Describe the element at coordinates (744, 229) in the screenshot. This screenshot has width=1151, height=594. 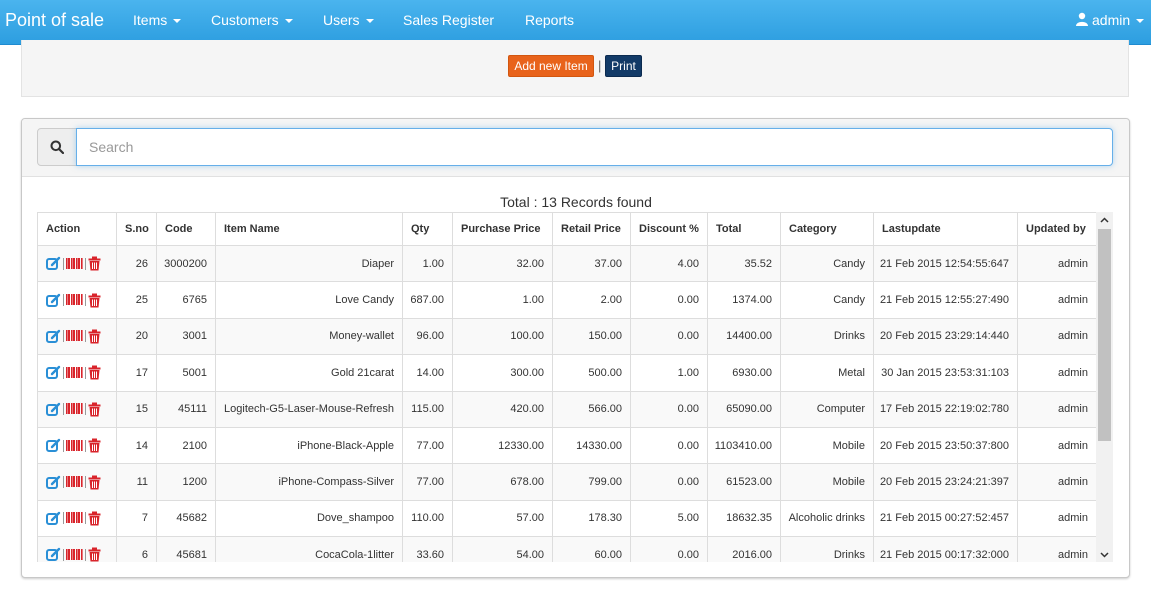
I see `column-header: Total` at that location.